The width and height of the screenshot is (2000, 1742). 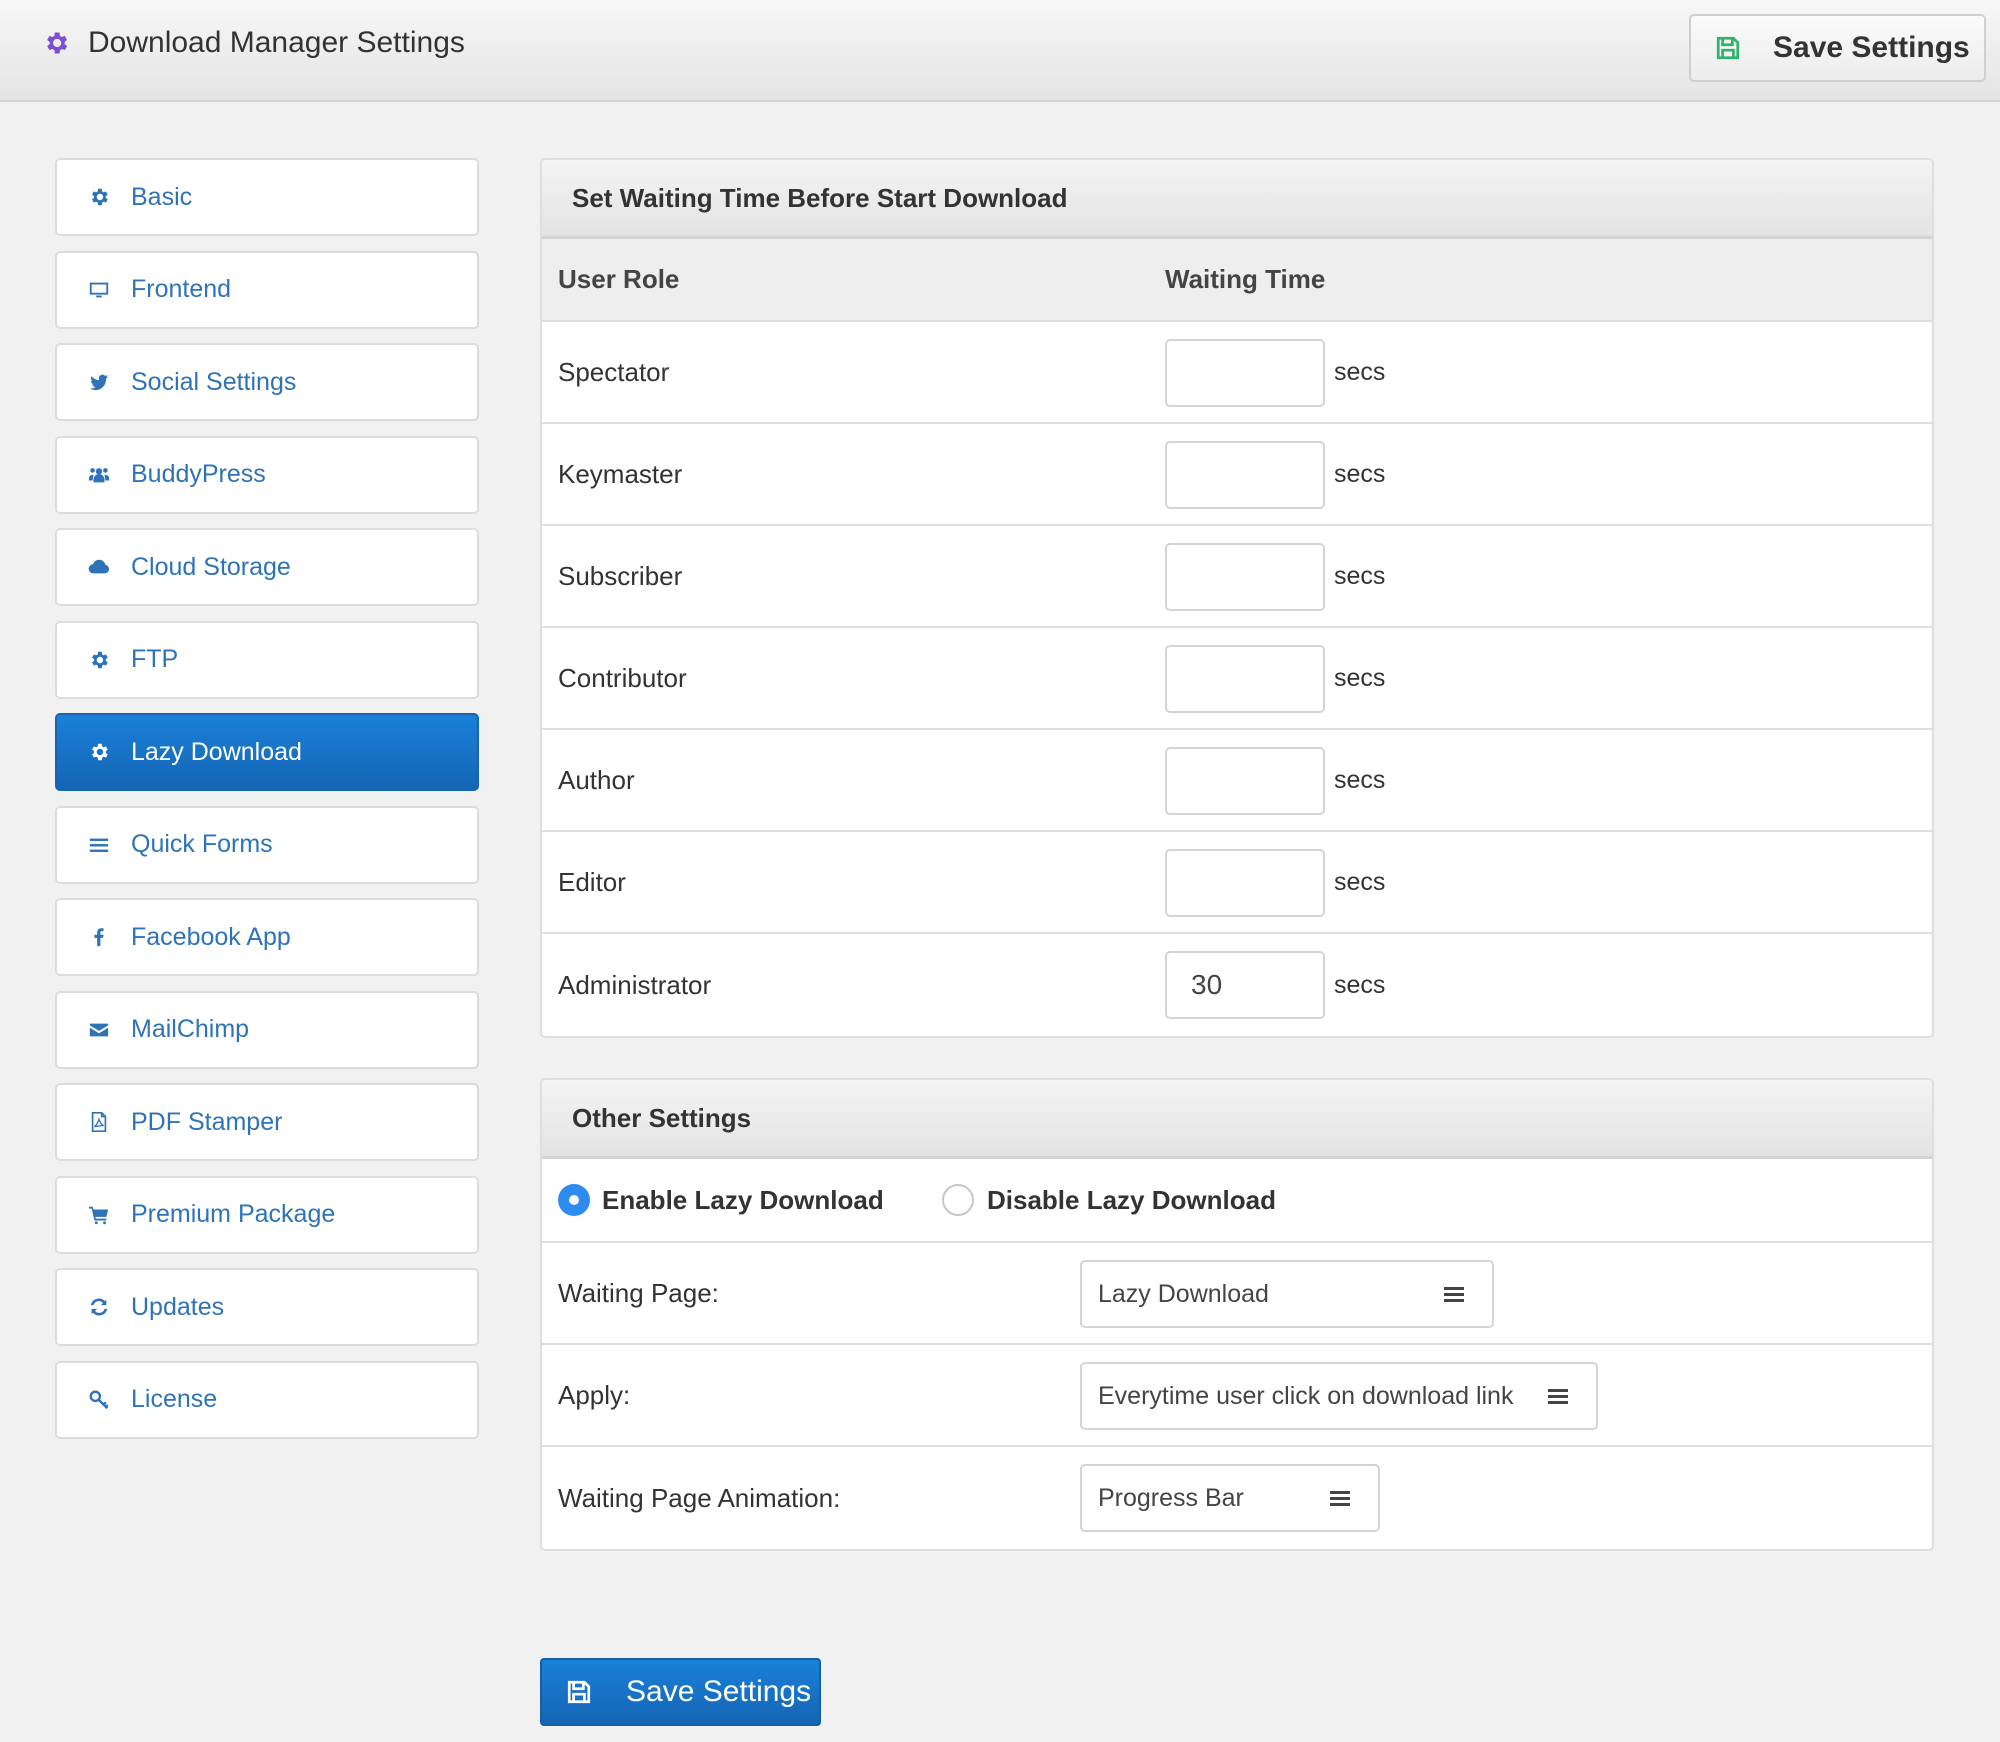 I want to click on waiting-page-select: Lazy Download, so click(x=1287, y=1294).